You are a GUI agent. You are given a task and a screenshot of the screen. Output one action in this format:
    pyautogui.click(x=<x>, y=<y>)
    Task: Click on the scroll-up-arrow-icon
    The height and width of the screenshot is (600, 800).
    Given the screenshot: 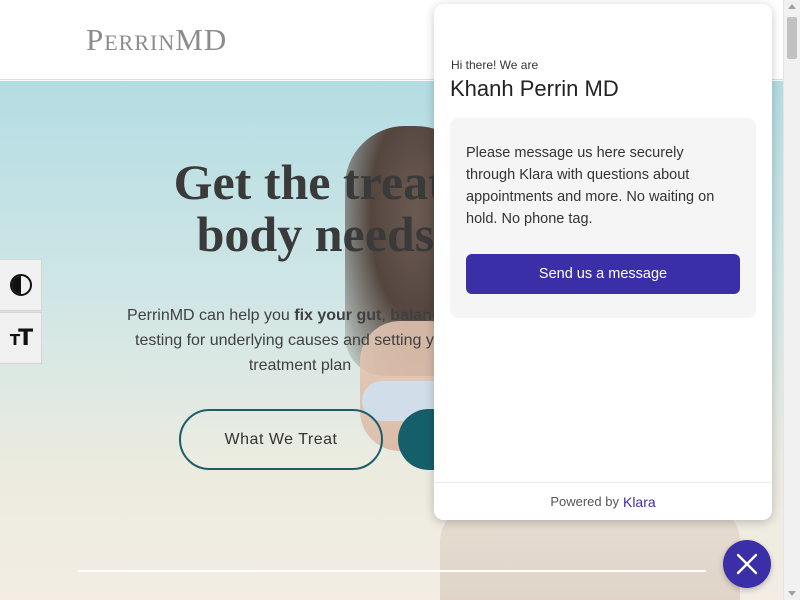 What is the action you would take?
    pyautogui.click(x=792, y=6)
    